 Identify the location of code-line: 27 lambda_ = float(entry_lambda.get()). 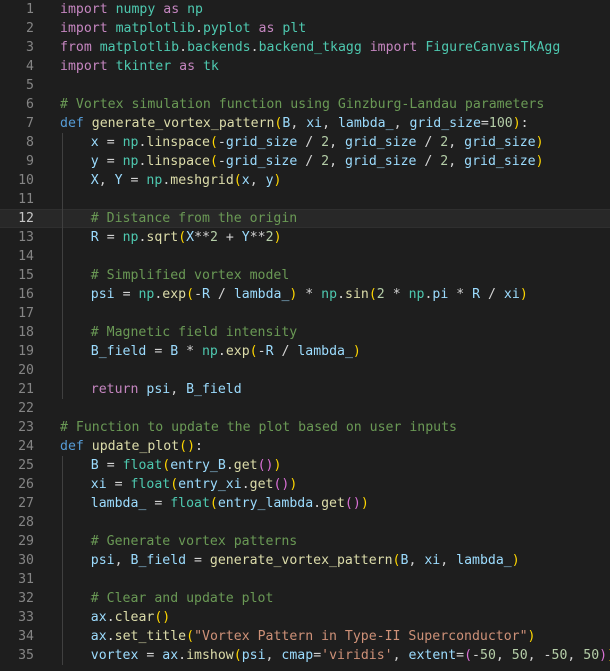
(305, 503).